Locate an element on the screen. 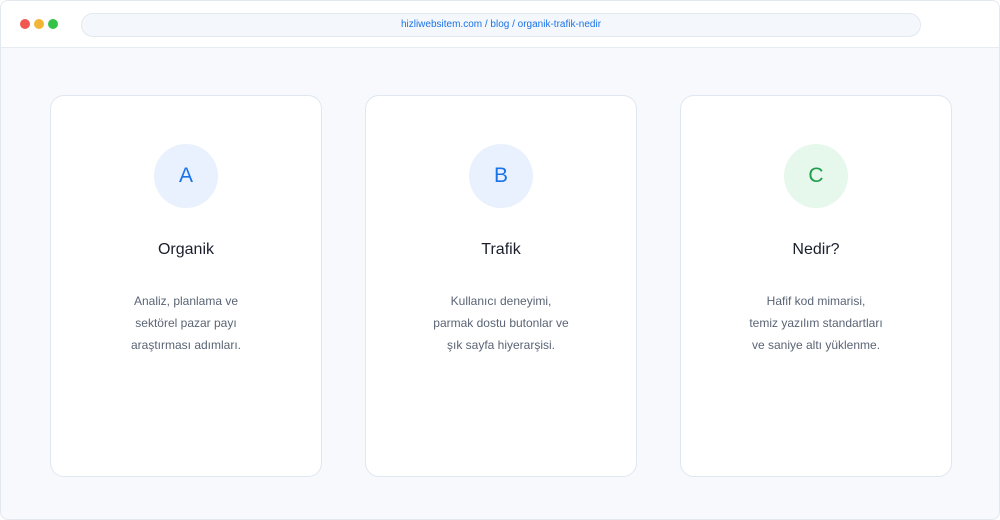  card-description-line: parmak dostu butonlar ve is located at coordinates (501, 323).